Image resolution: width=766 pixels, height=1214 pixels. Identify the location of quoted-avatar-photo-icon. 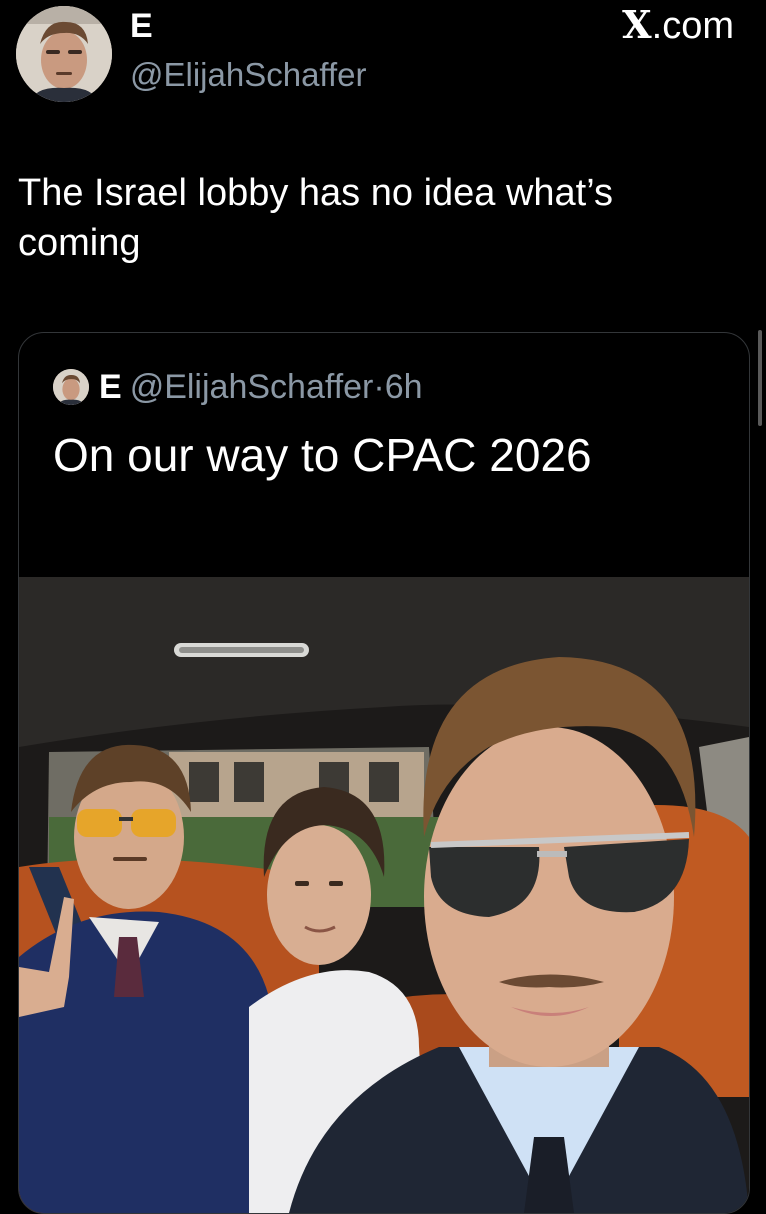
(71, 387).